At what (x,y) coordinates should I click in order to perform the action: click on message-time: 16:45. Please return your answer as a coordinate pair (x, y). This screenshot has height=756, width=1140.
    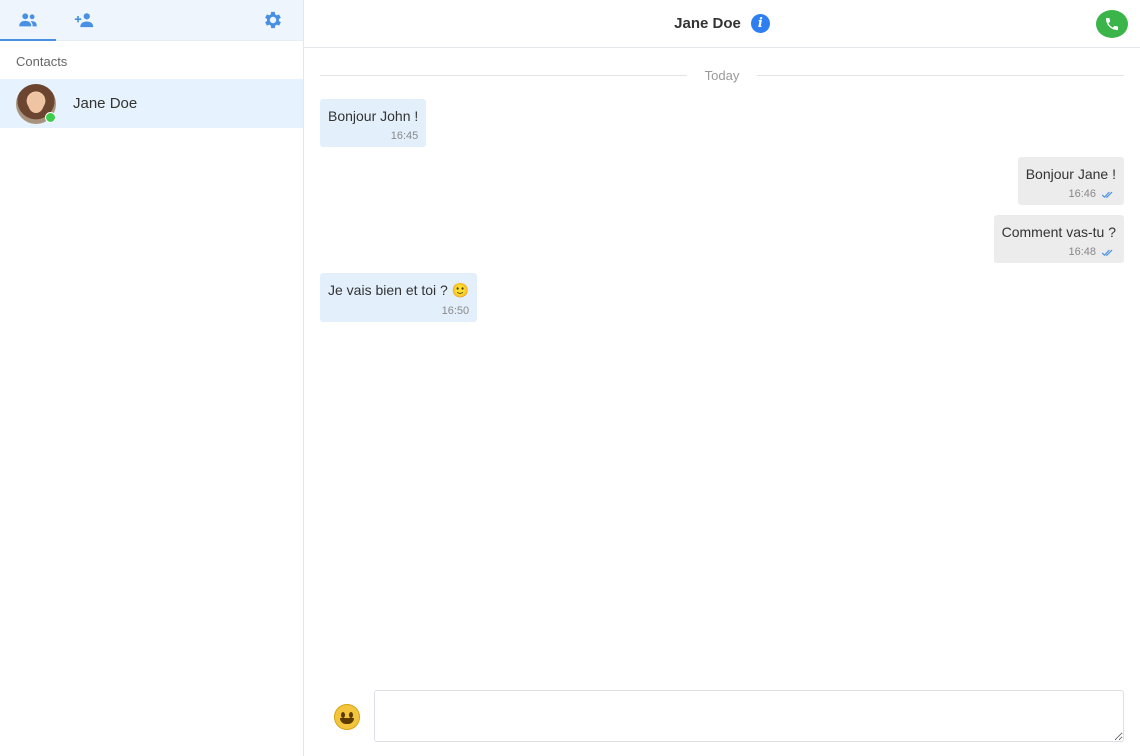
    Looking at the image, I should click on (404, 136).